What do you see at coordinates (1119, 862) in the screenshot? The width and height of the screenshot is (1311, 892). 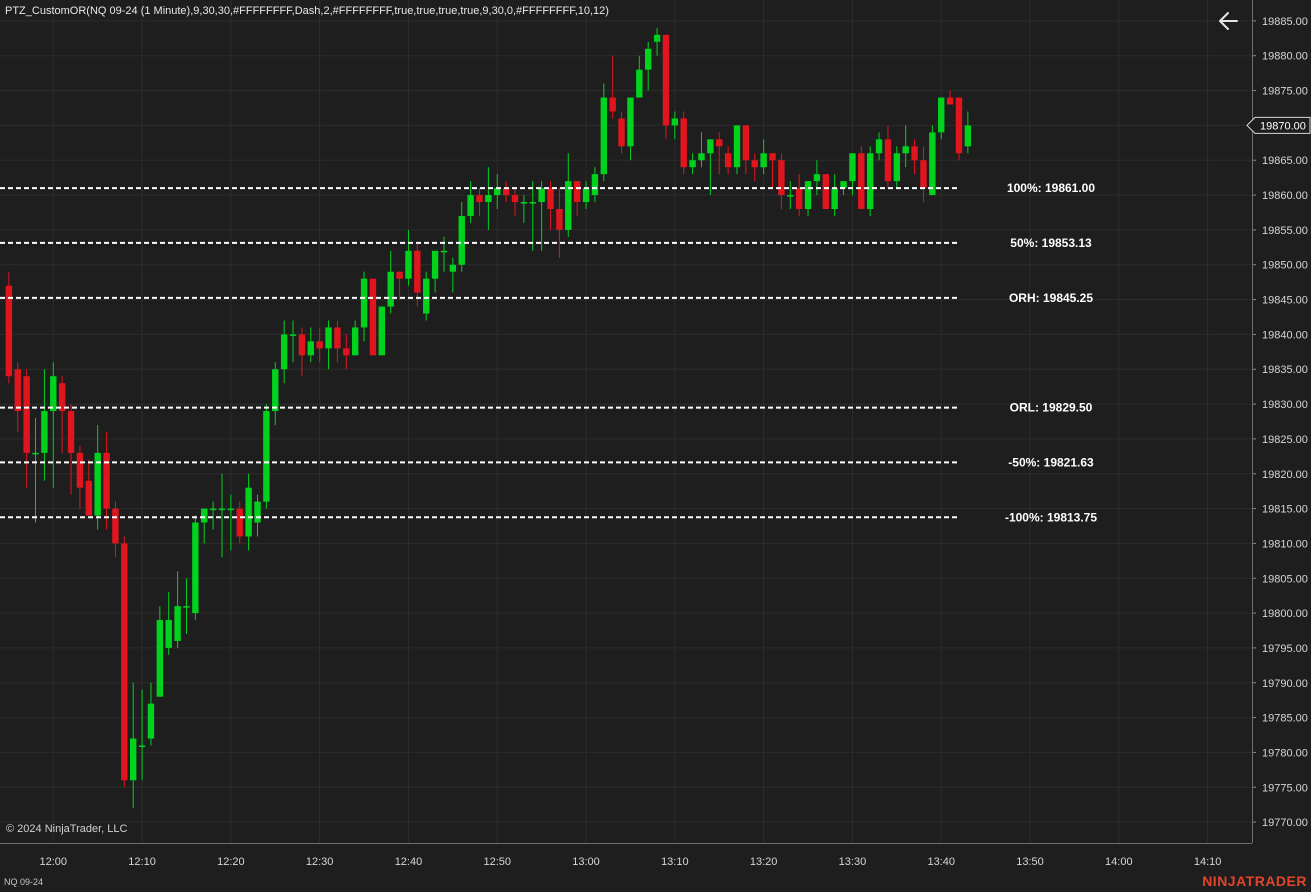 I see `x-tick-label: 14:00` at bounding box center [1119, 862].